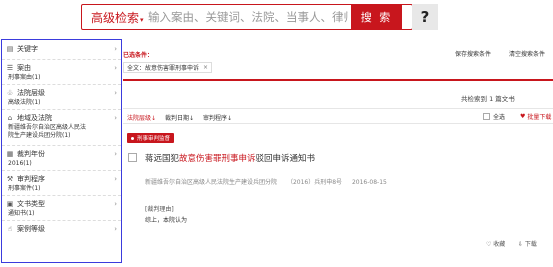 Image resolution: width=553 pixels, height=267 pixels. I want to click on document-icon: ▤, so click(10, 49).